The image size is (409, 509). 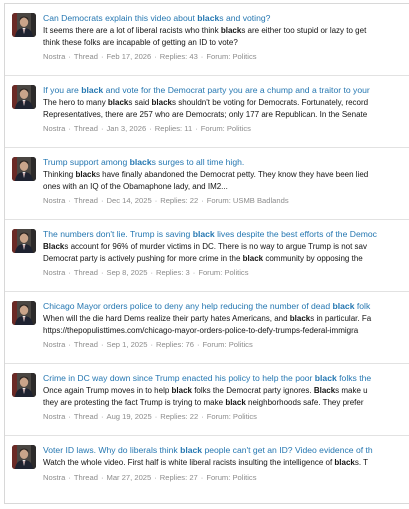 I want to click on result-forum-link: Forum: USMB Badlands, so click(x=248, y=200).